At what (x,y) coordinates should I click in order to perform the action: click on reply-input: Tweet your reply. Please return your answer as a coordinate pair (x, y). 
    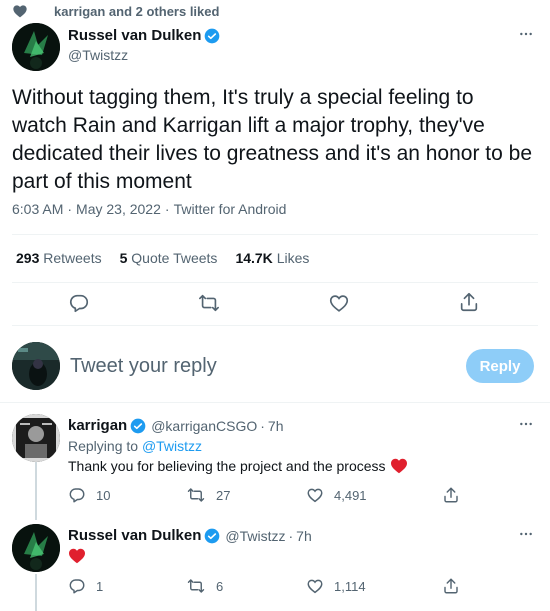
    Looking at the image, I should click on (143, 366).